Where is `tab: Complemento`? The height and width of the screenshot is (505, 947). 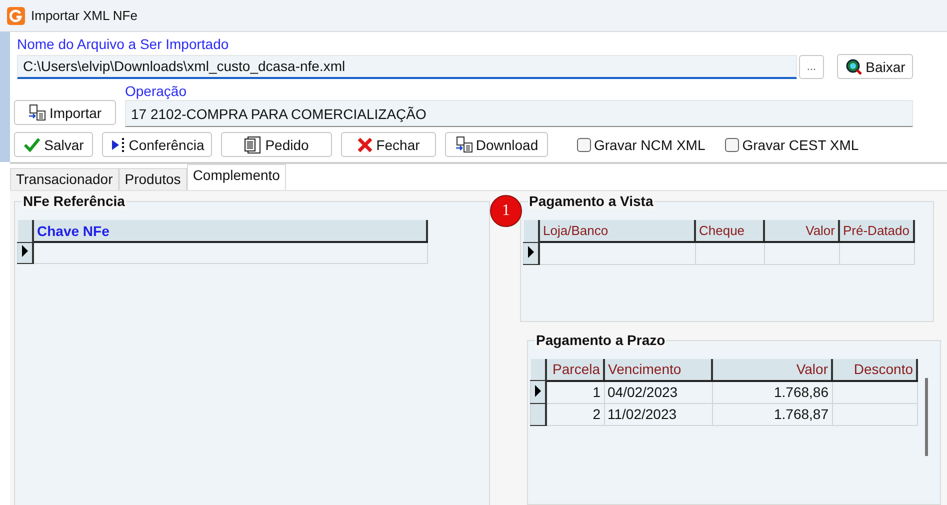
tab: Complemento is located at coordinates (236, 177).